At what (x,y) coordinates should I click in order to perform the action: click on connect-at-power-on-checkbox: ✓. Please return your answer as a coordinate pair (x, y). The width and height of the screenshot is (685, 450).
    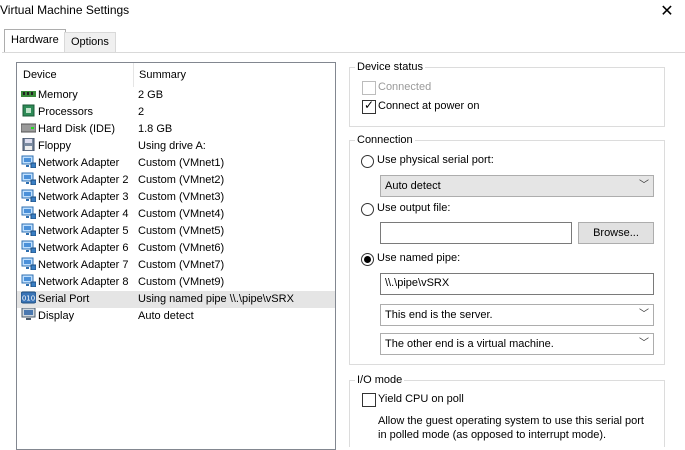
    Looking at the image, I should click on (369, 106).